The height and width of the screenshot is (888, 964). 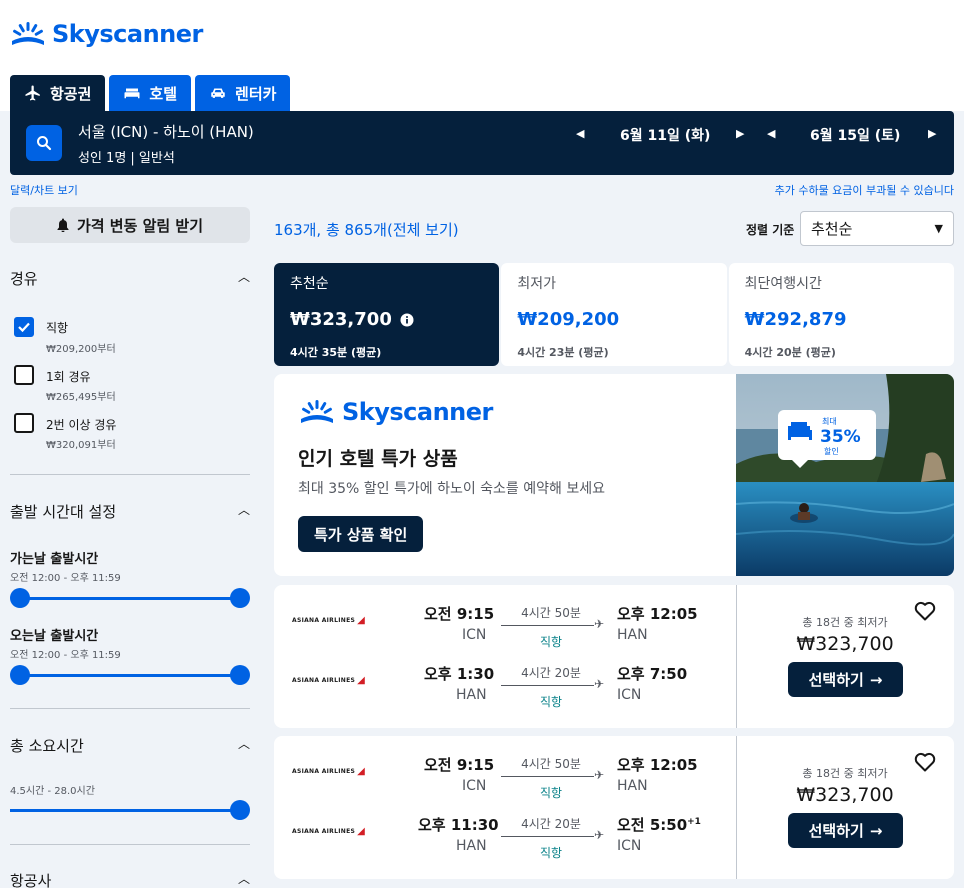 I want to click on departure-times-header: 출발 시간대 설정 ︿, so click(x=130, y=511).